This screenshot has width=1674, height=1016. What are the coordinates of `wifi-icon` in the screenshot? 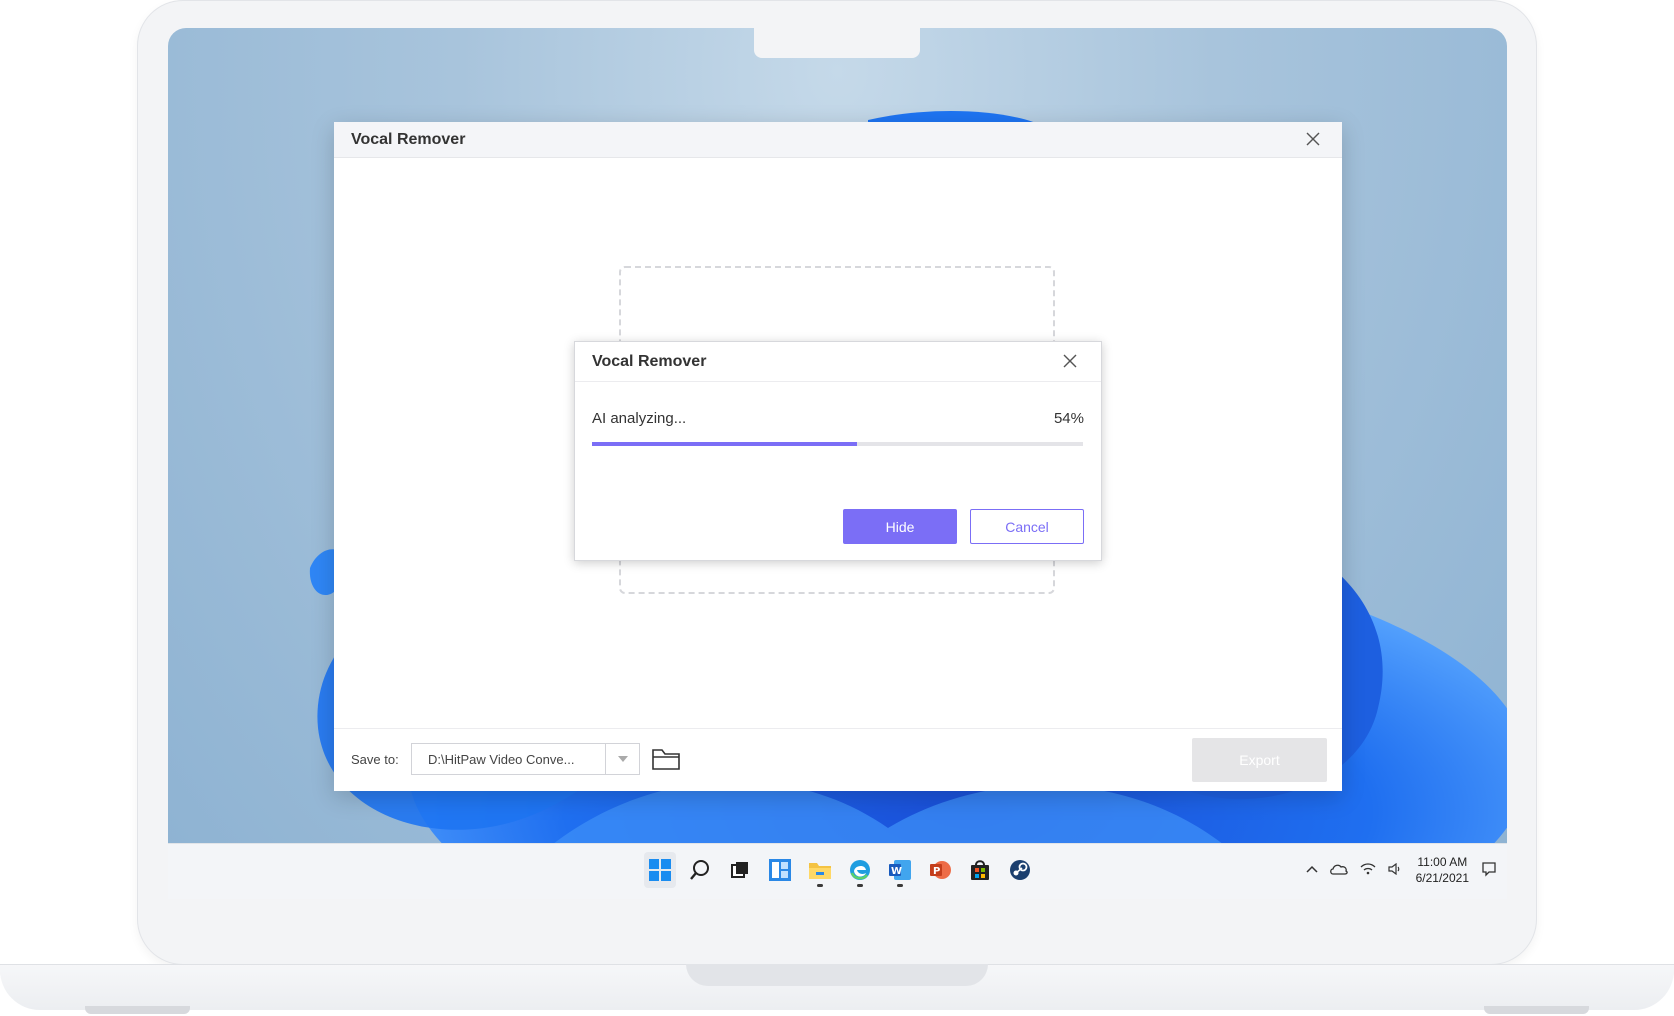 It's located at (1368, 870).